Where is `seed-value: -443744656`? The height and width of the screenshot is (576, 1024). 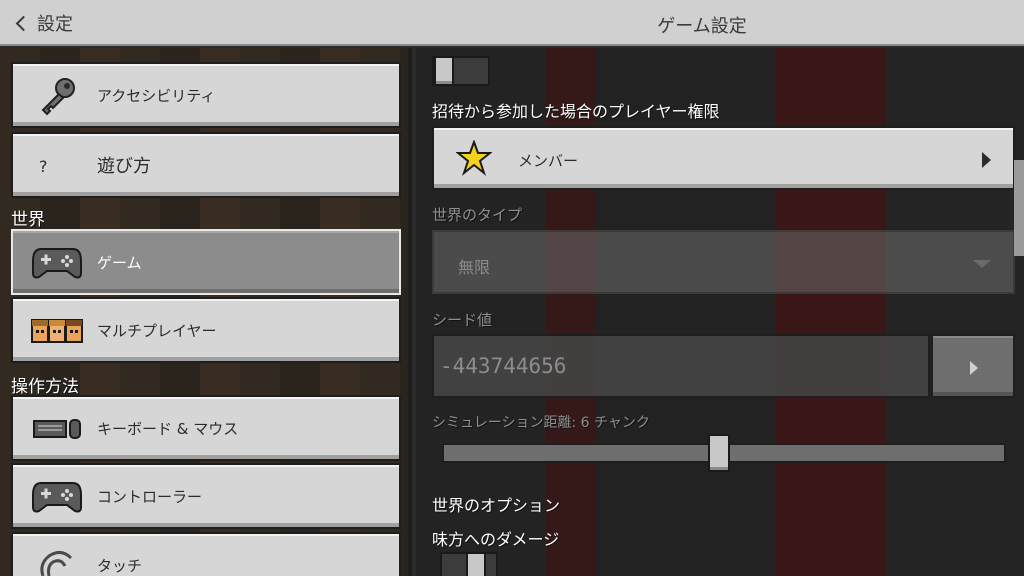
seed-value: -443744656 is located at coordinates (503, 366).